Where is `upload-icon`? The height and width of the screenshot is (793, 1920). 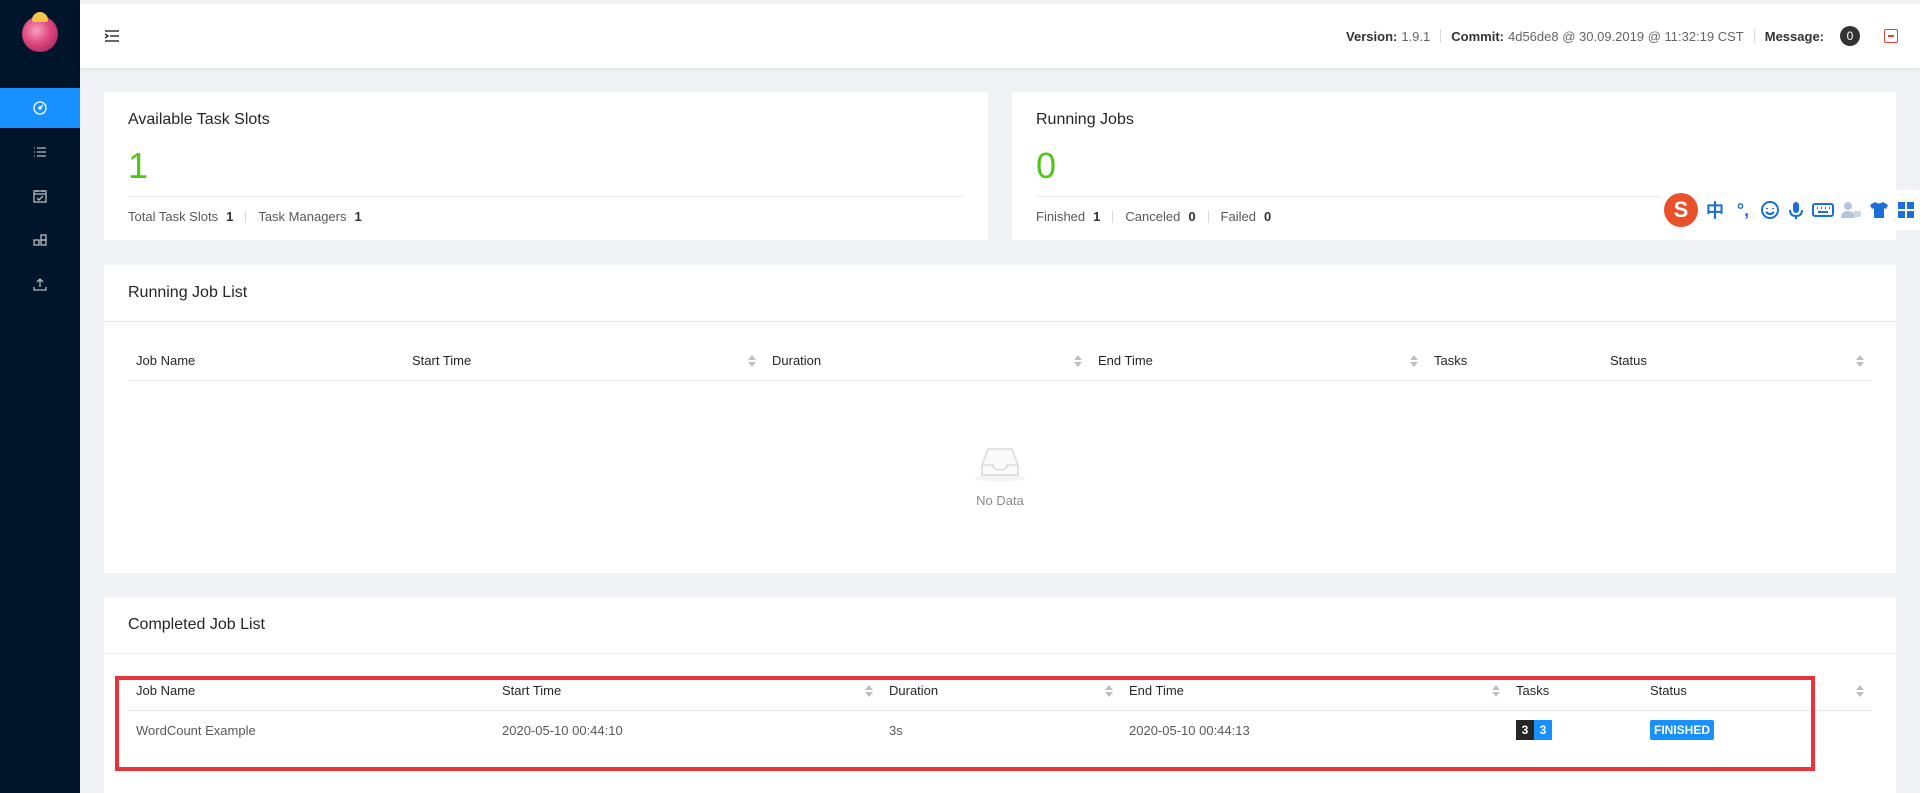 upload-icon is located at coordinates (40, 284).